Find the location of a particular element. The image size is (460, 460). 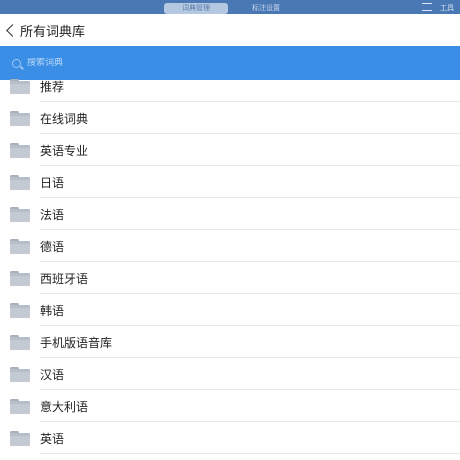

list-item-french: 法语 is located at coordinates (230, 214).